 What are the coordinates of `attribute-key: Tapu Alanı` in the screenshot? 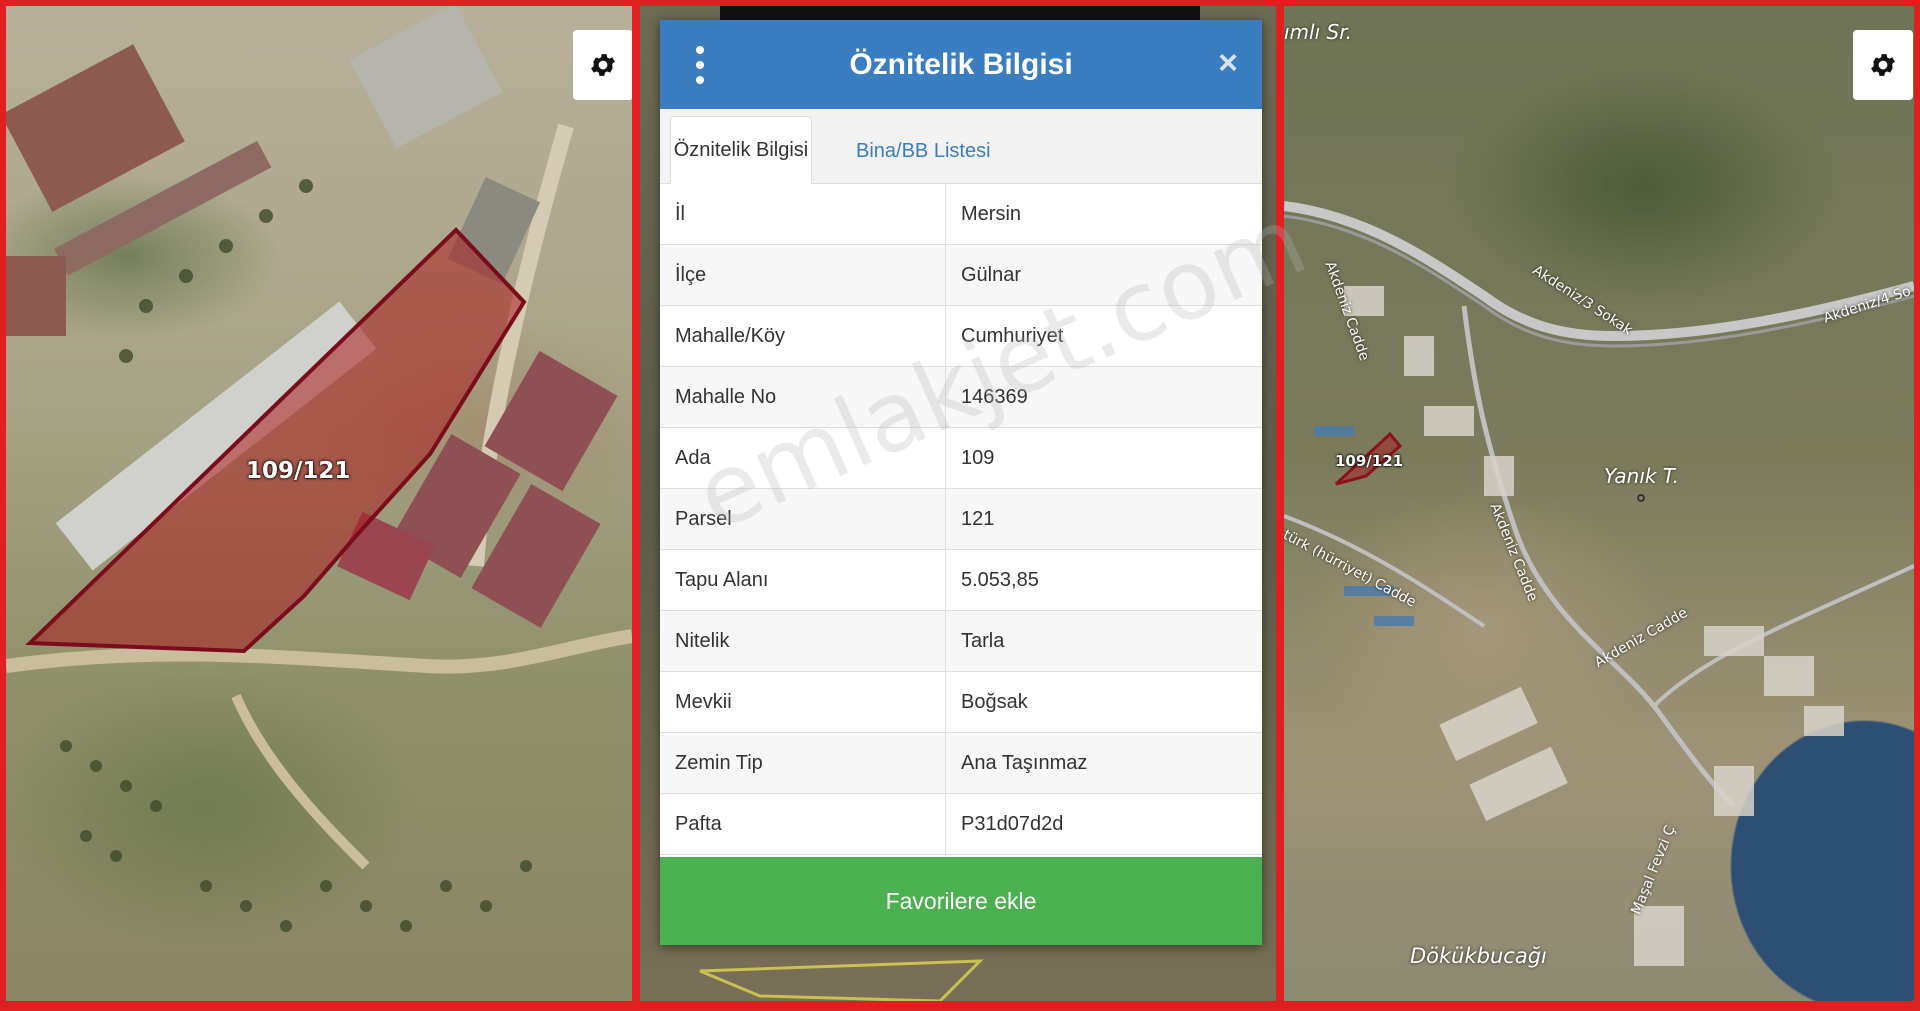 It's located at (803, 580).